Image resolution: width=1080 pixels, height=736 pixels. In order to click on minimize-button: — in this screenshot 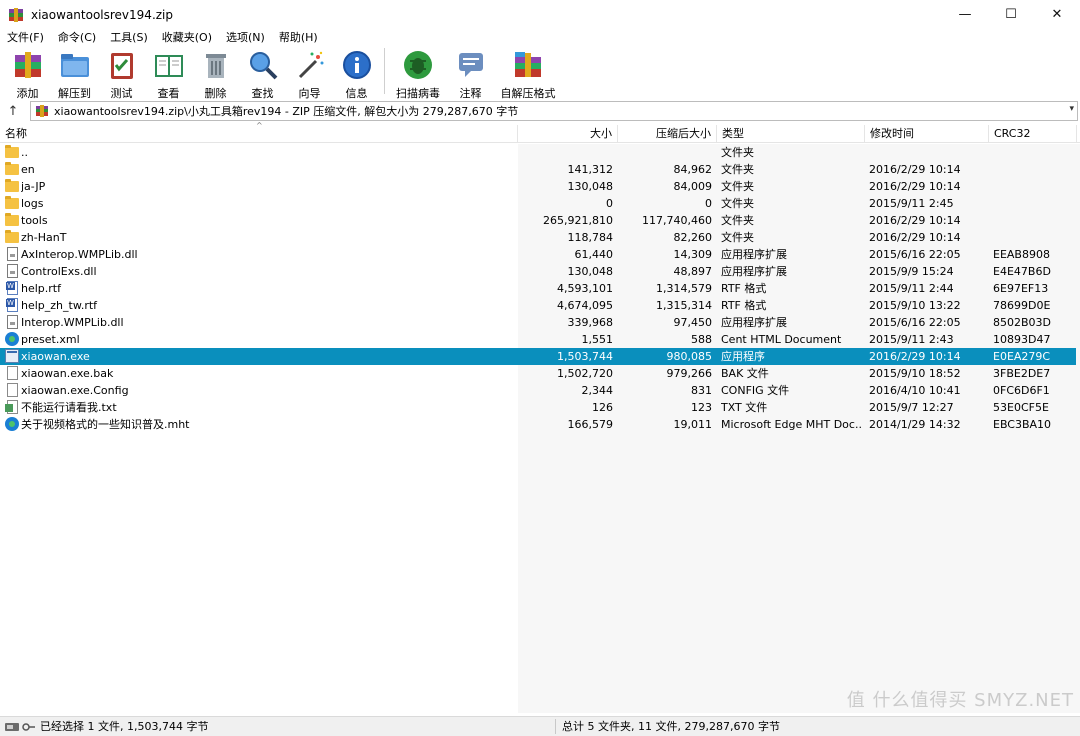, I will do `click(965, 14)`.